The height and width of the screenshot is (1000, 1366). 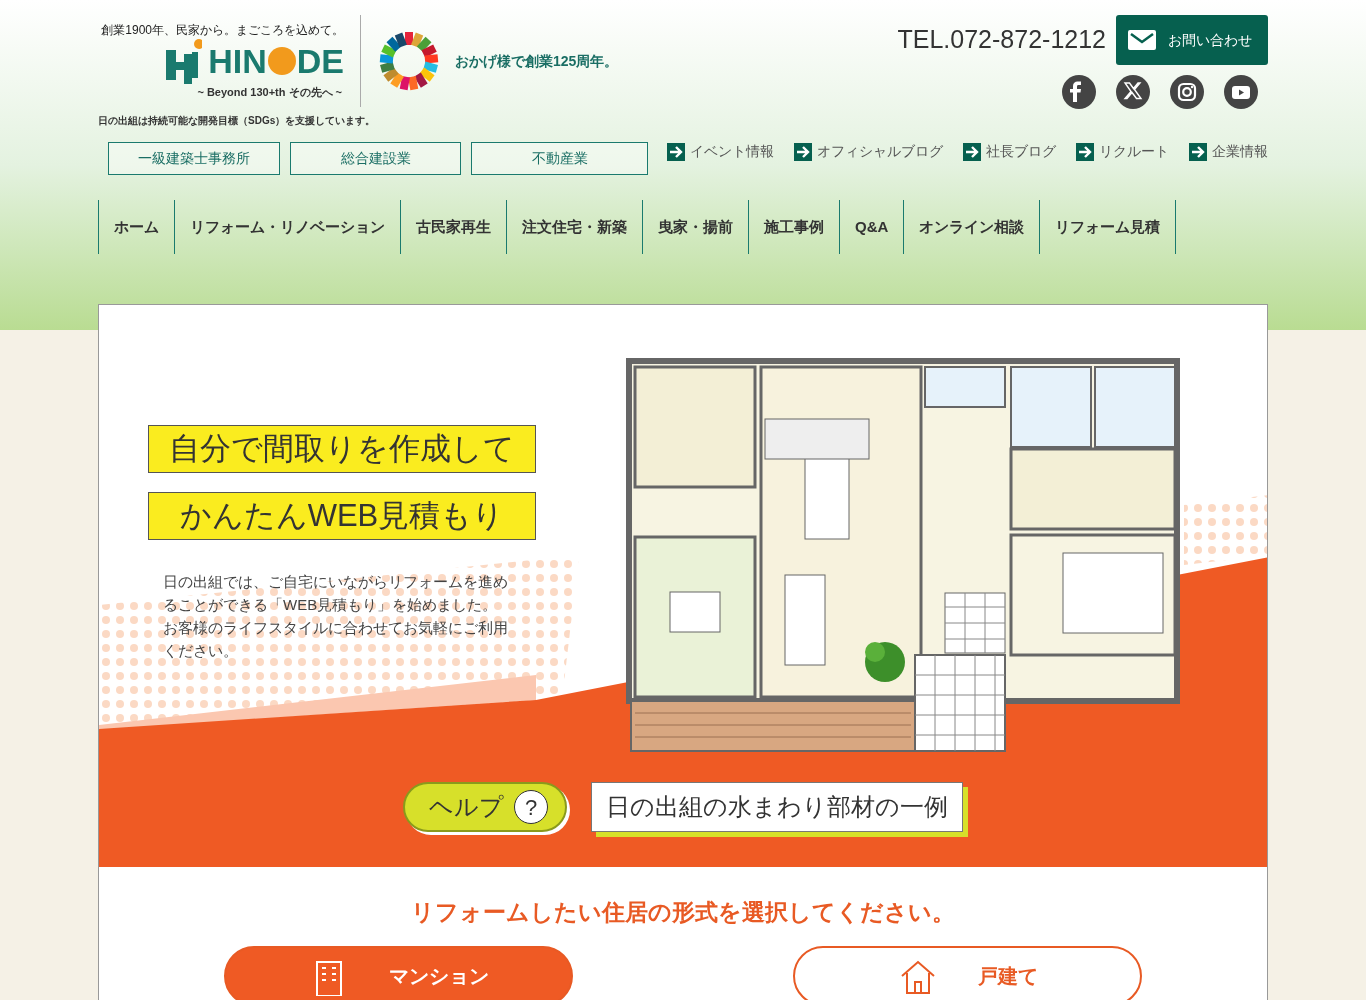 What do you see at coordinates (1142, 40) in the screenshot?
I see `mail-icon` at bounding box center [1142, 40].